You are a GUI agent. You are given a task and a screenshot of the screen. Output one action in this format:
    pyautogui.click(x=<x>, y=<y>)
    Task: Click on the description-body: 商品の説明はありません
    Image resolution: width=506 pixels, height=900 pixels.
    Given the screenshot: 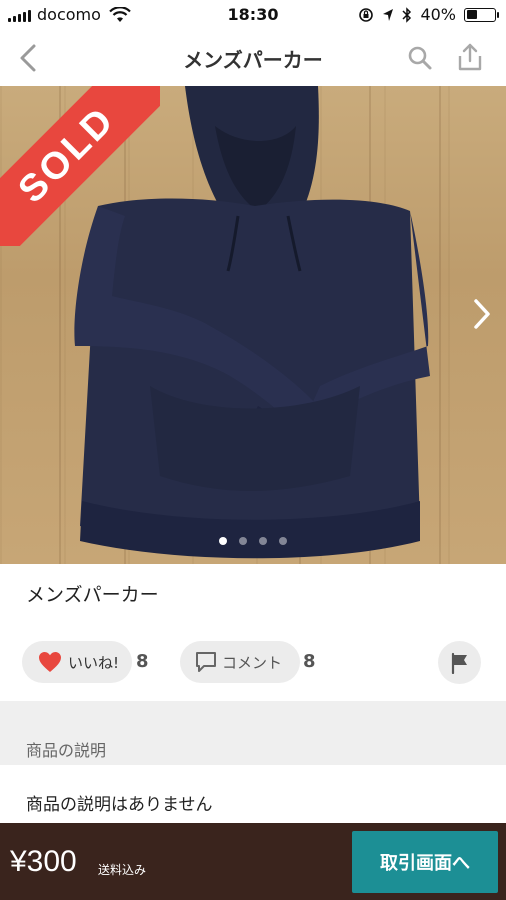 What is the action you would take?
    pyautogui.click(x=119, y=805)
    